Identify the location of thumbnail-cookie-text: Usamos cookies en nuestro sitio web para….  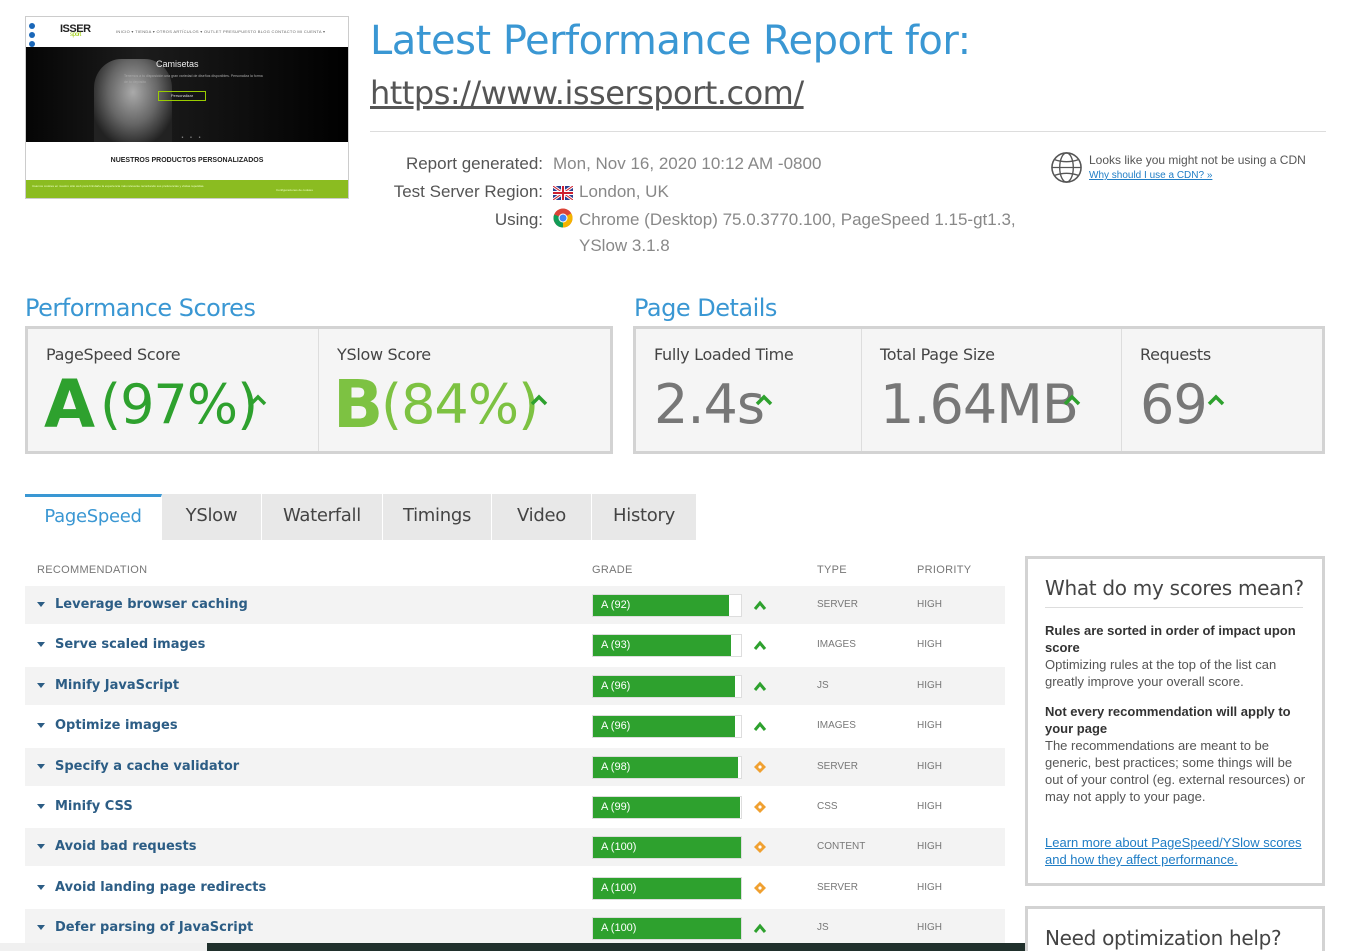
(118, 186).